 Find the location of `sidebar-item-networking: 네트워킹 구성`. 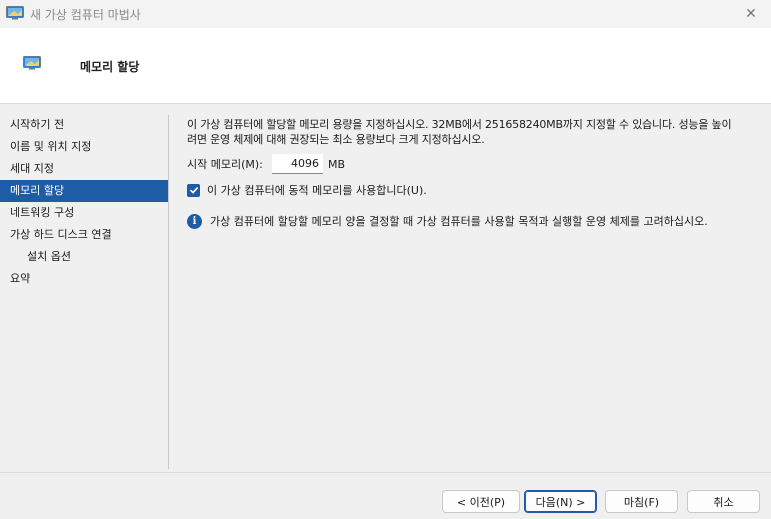

sidebar-item-networking: 네트워킹 구성 is located at coordinates (84, 213).